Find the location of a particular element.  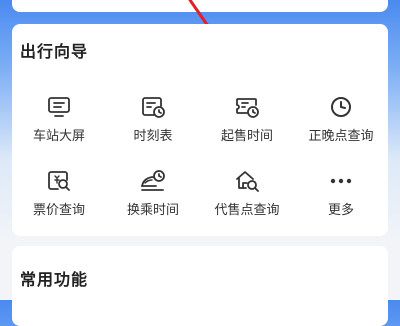

clock-icon is located at coordinates (341, 107).